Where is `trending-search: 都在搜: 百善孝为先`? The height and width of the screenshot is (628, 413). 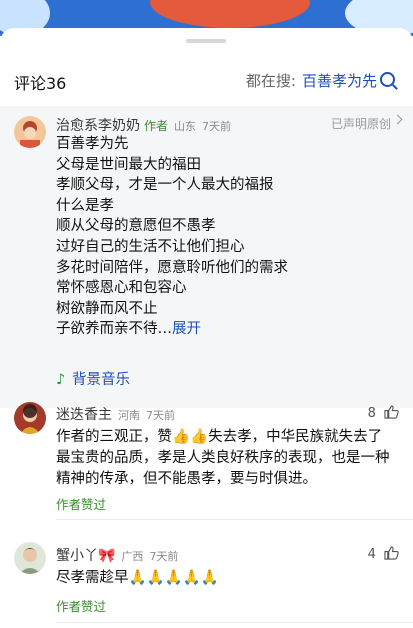 trending-search: 都在搜: 百善孝为先 is located at coordinates (320, 80).